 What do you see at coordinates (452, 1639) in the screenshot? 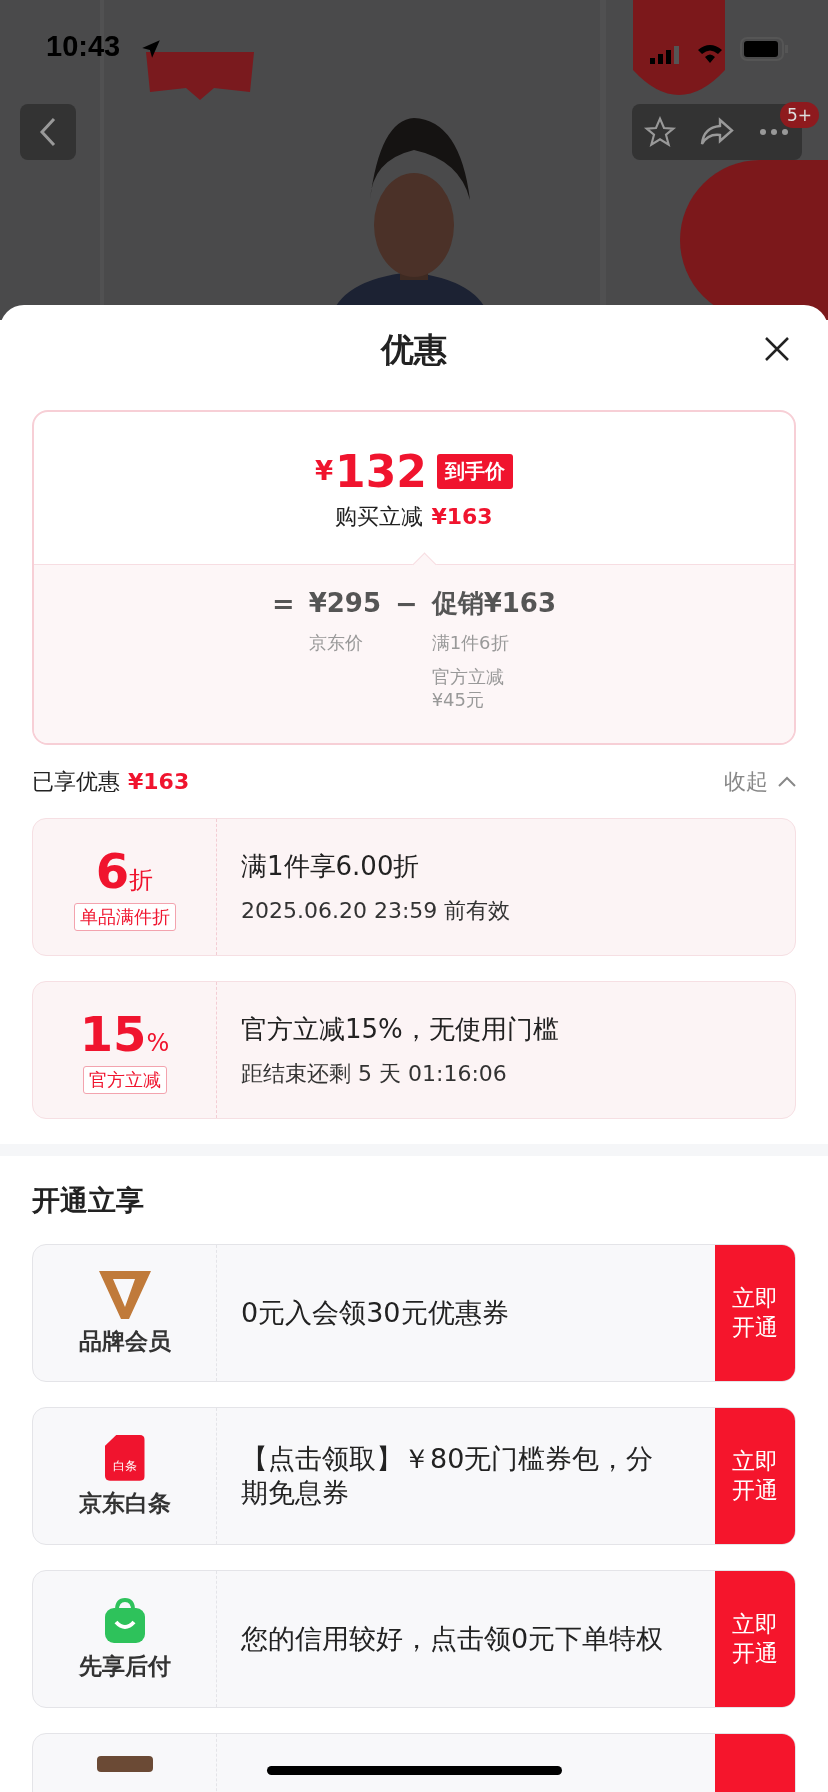
I see `offer-text: 您的信用较好，点击领0元下单特权` at bounding box center [452, 1639].